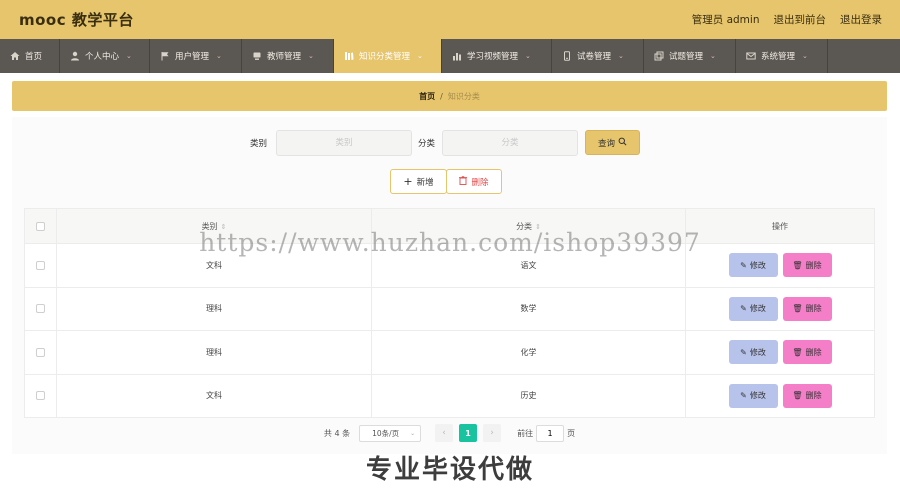 This screenshot has width=900, height=493. What do you see at coordinates (284, 57) in the screenshot?
I see `nav-item-label: 教师管理` at bounding box center [284, 57].